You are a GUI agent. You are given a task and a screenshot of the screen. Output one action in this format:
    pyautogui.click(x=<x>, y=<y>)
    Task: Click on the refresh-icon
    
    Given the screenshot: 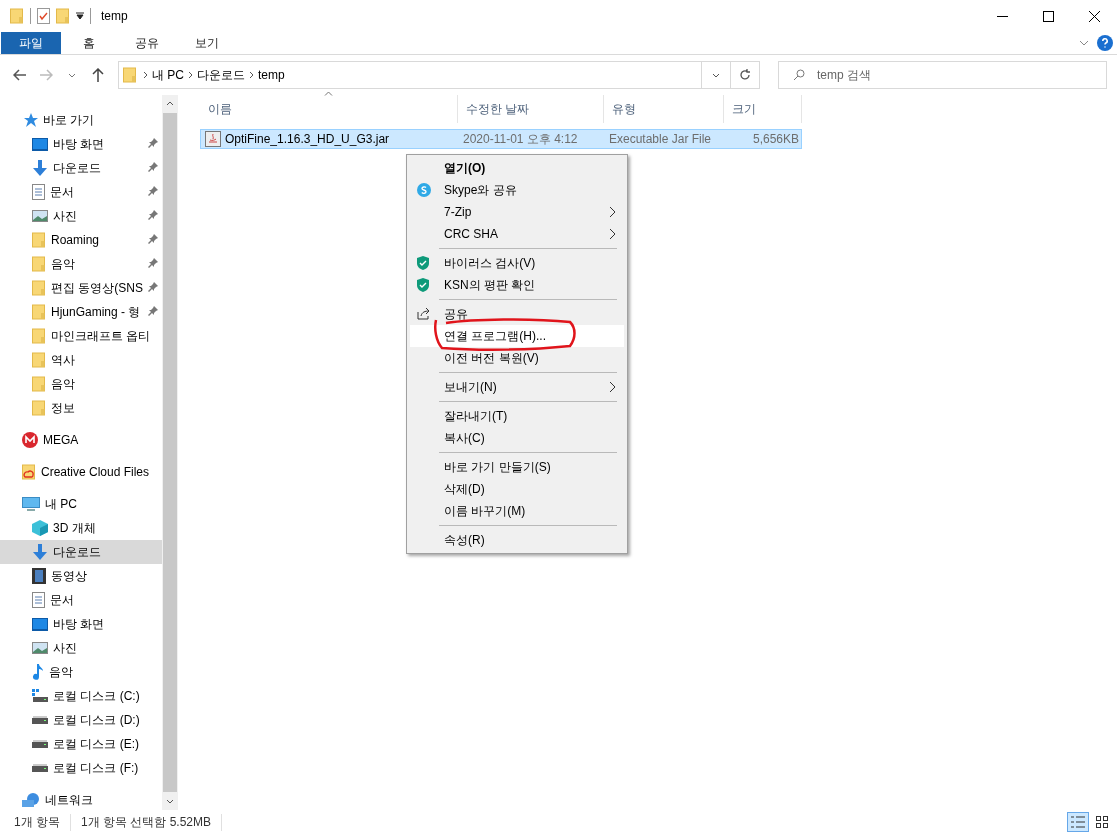 What is the action you would take?
    pyautogui.click(x=745, y=75)
    